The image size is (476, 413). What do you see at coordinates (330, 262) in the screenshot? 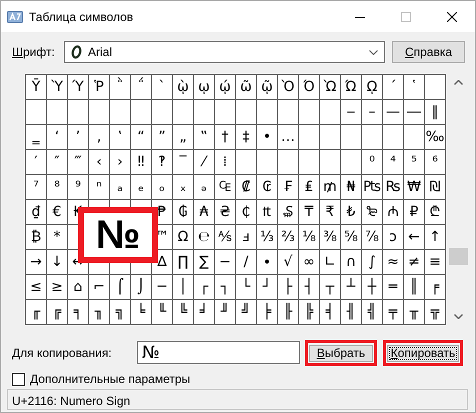
I see `character-cell: ∟` at bounding box center [330, 262].